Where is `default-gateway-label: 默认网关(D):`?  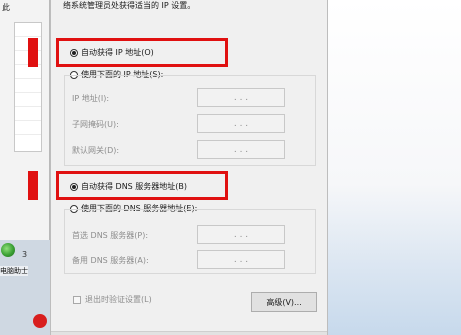
default-gateway-label: 默认网关(D): is located at coordinates (96, 150).